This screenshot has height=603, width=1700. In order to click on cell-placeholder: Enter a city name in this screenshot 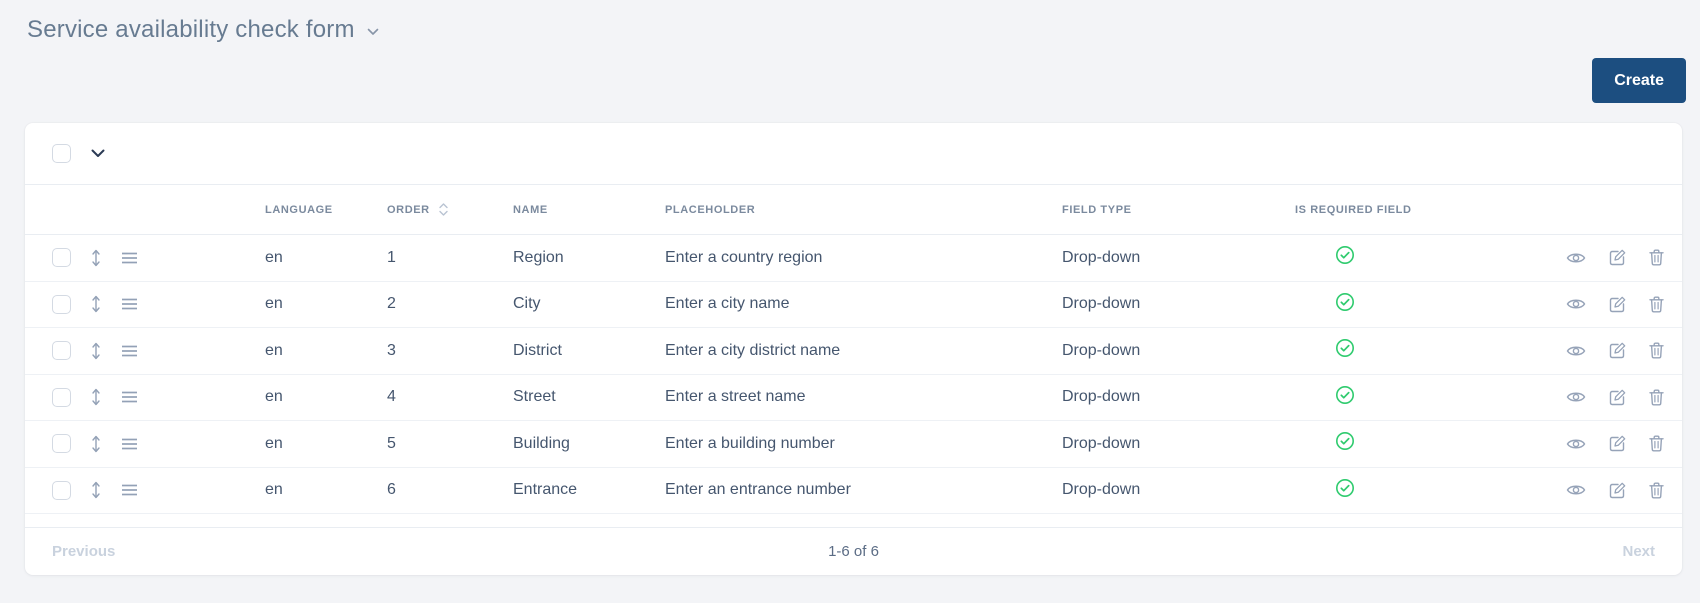, I will do `click(727, 304)`.